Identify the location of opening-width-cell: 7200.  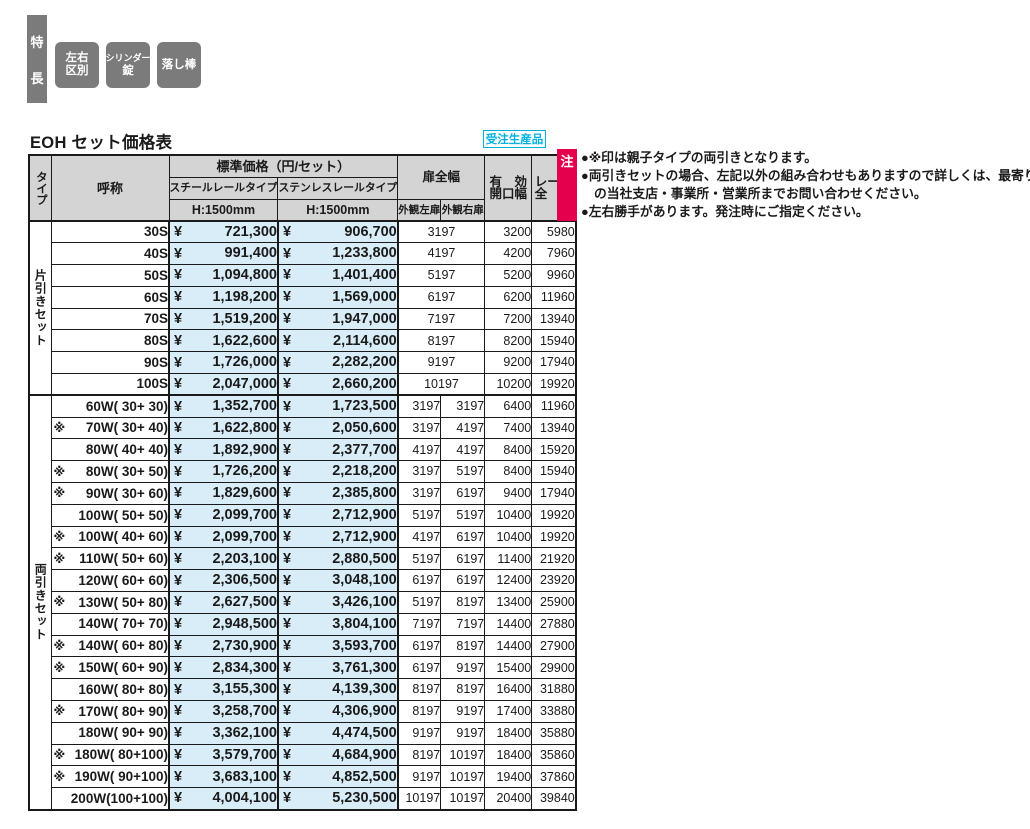
(508, 319).